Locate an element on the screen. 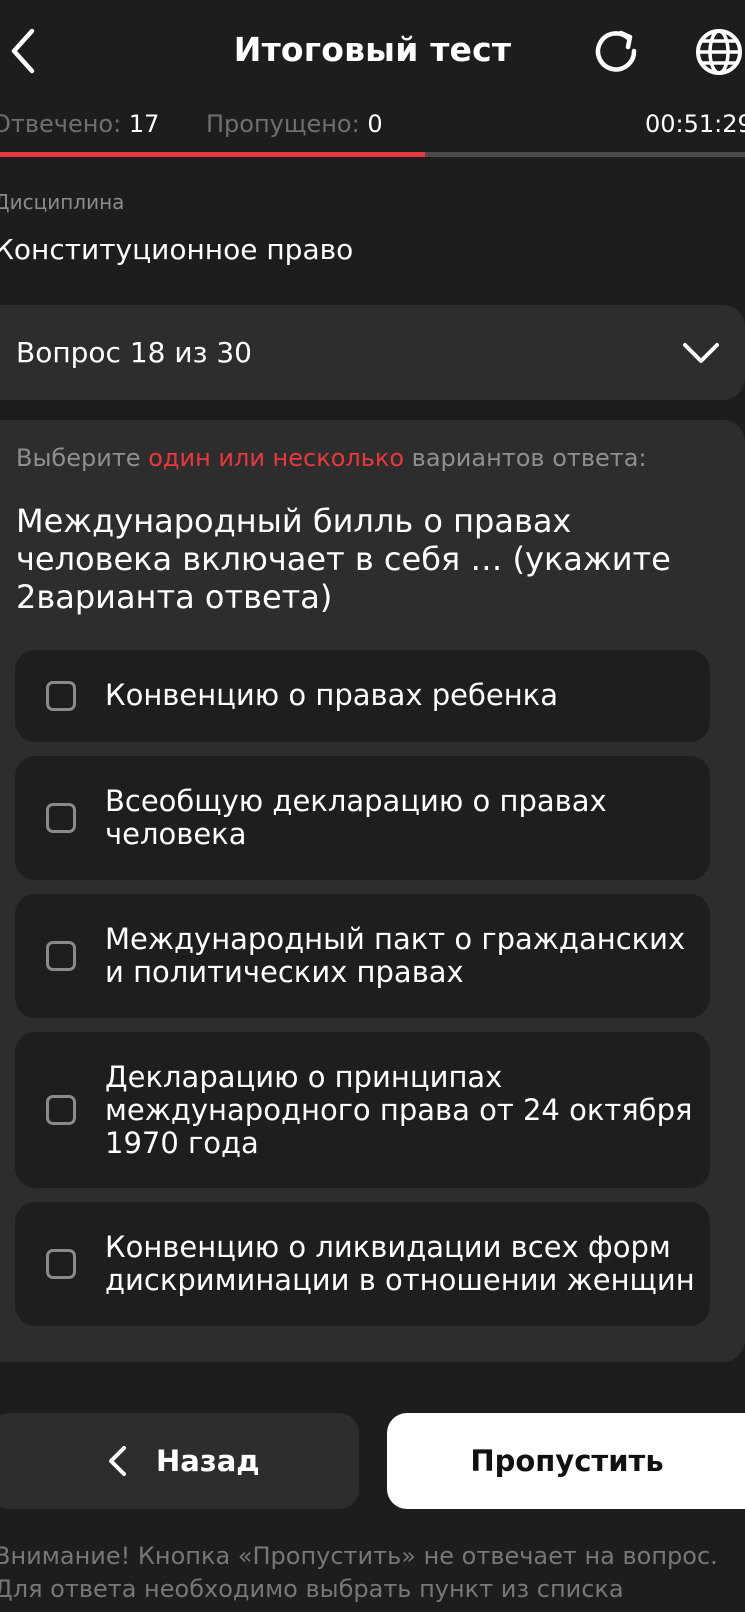  question-selector: Вопрос 18 из 30 is located at coordinates (372, 352).